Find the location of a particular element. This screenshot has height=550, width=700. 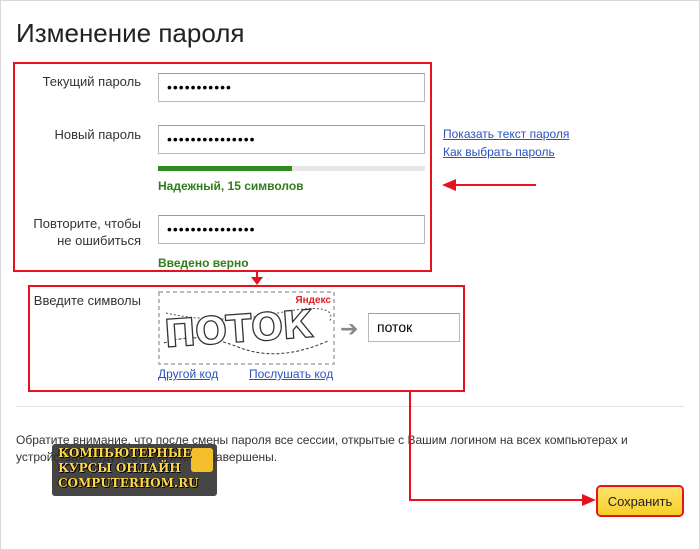

password-strength-fill is located at coordinates (225, 168).